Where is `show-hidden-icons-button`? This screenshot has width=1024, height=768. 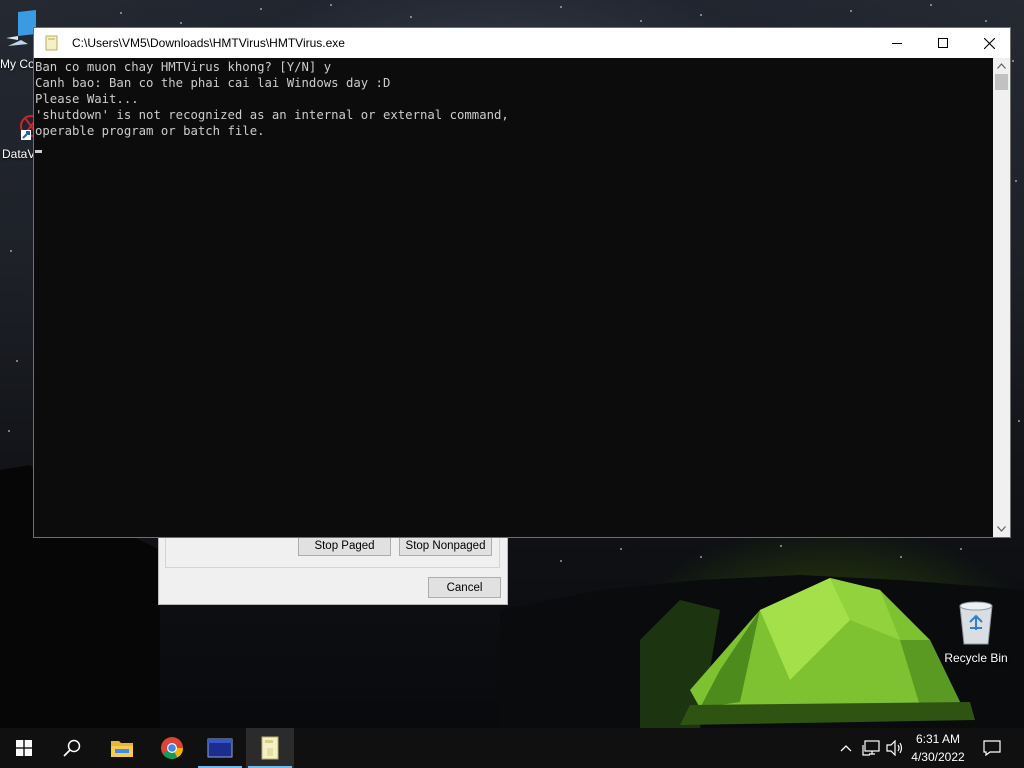 show-hidden-icons-button is located at coordinates (846, 748).